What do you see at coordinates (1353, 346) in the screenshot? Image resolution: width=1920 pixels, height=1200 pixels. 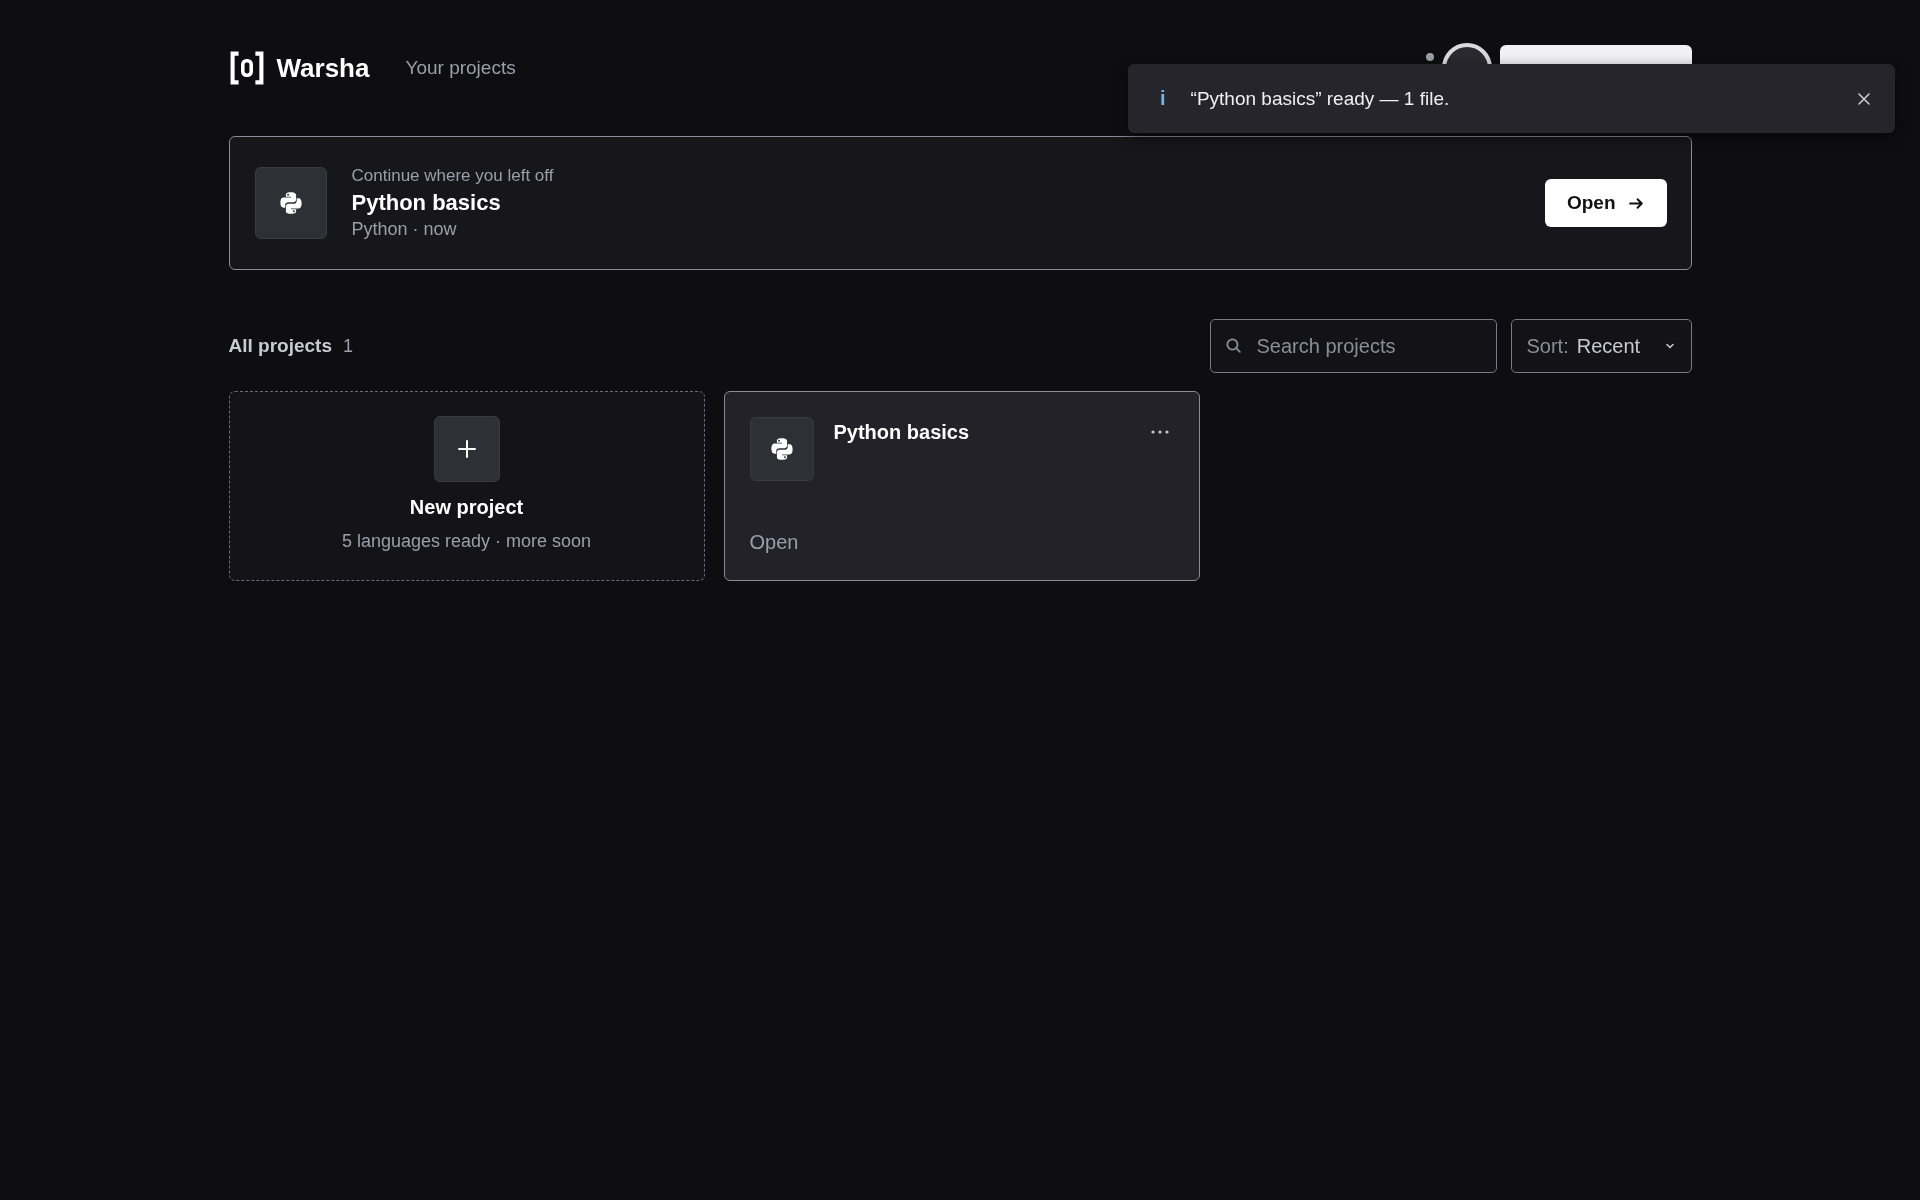 I see `search-field: Search projects` at bounding box center [1353, 346].